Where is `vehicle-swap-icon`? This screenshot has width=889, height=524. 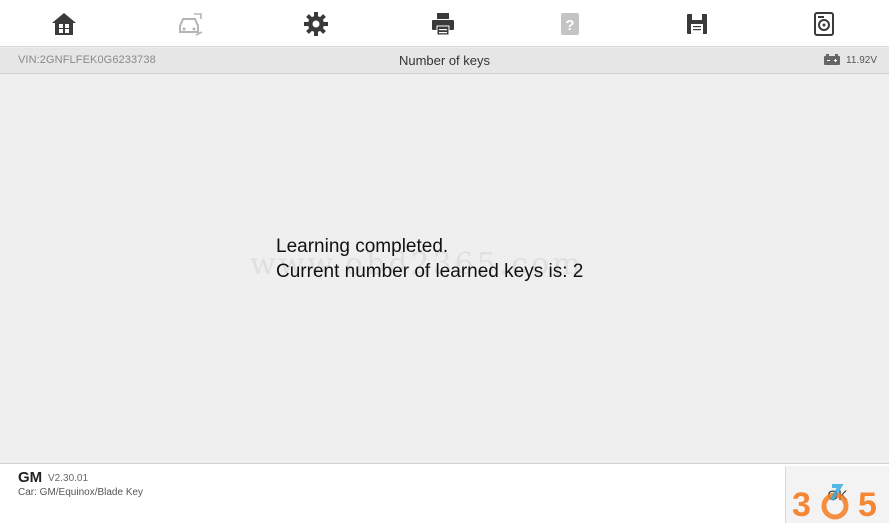 vehicle-swap-icon is located at coordinates (191, 24).